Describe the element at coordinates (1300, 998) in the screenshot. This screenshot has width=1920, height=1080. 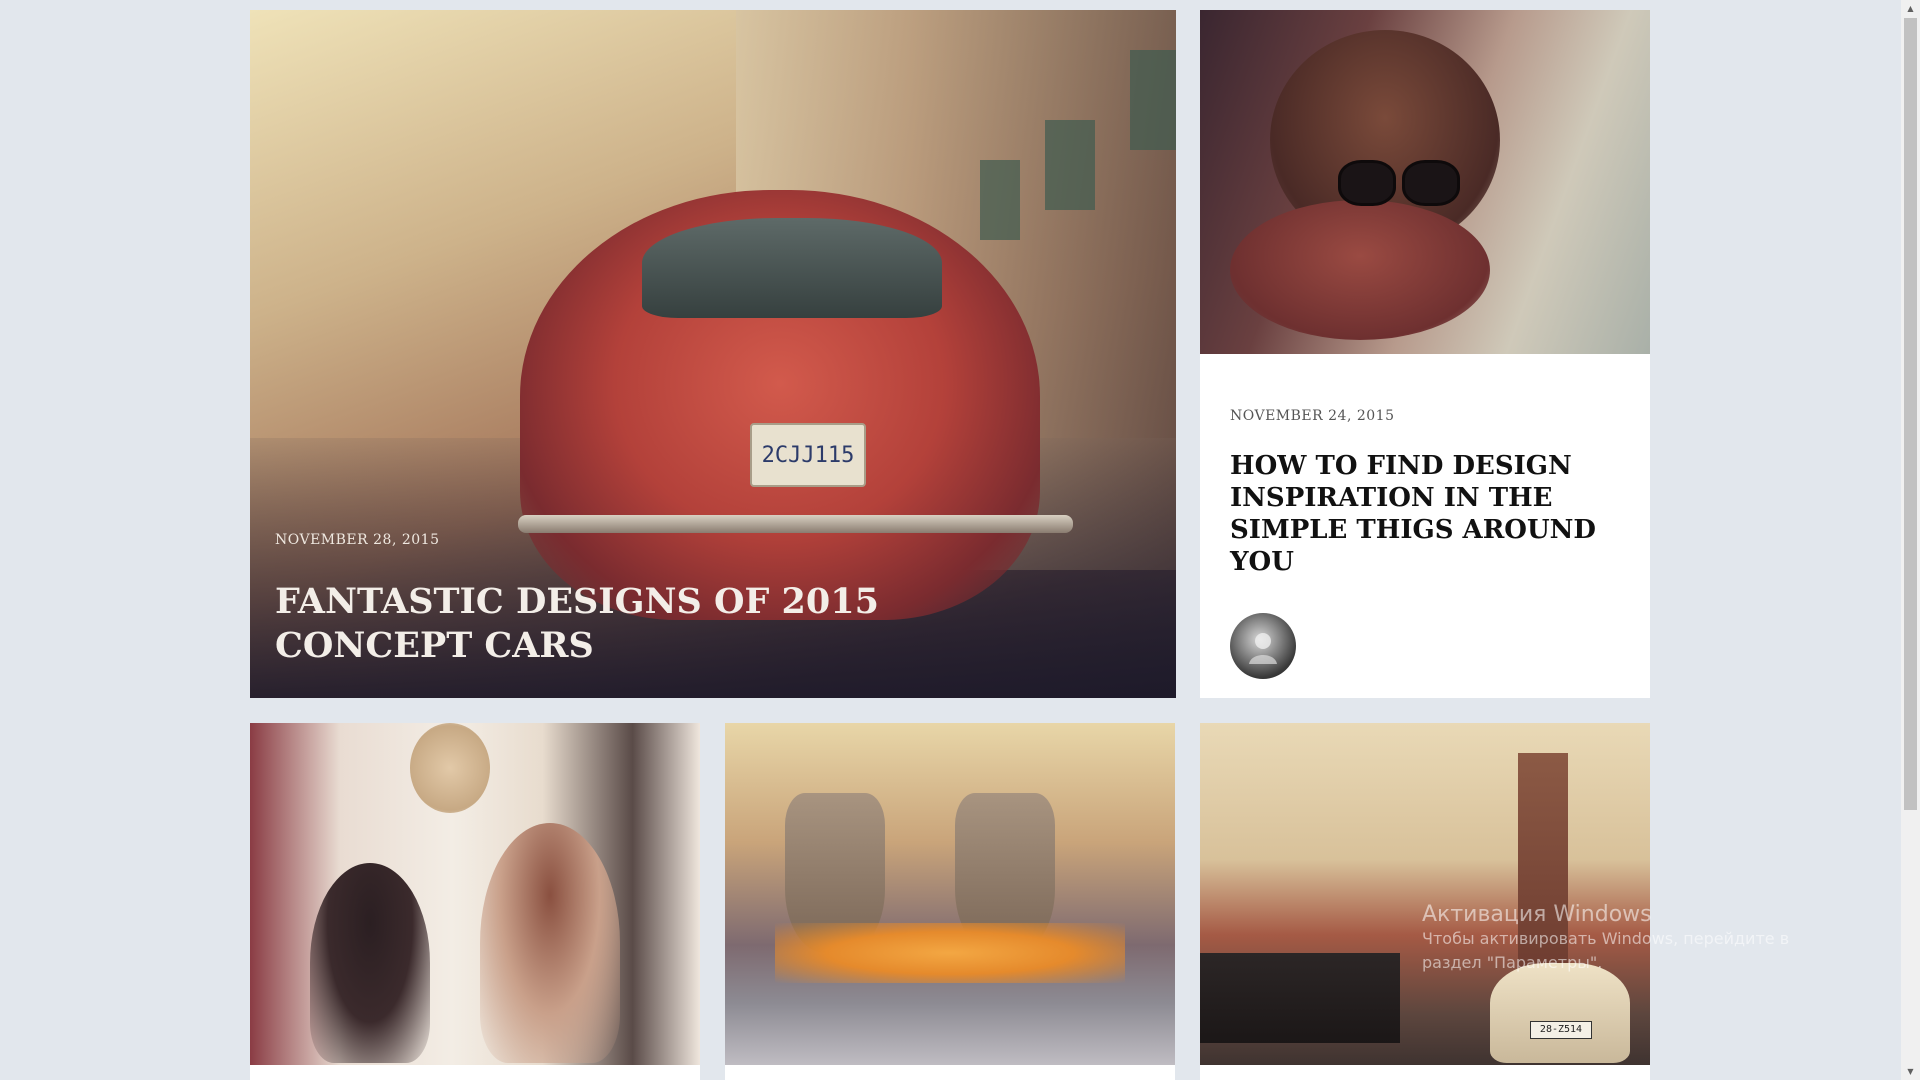
I see `post-image-bench` at that location.